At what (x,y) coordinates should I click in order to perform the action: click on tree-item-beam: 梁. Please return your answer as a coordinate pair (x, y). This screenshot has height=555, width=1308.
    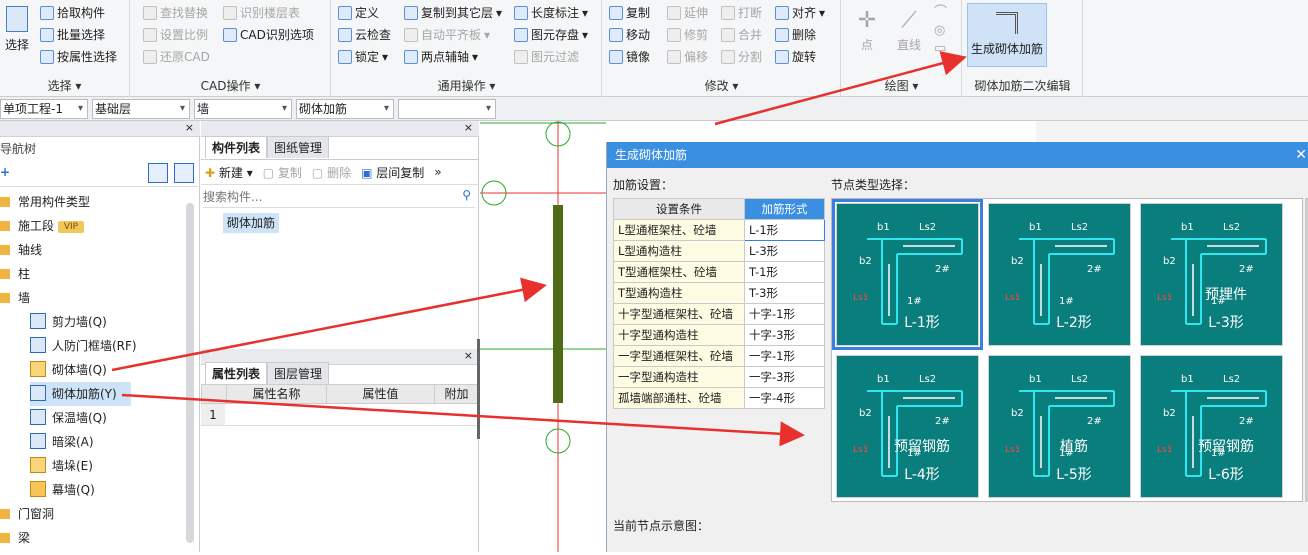
    Looking at the image, I should click on (15, 538).